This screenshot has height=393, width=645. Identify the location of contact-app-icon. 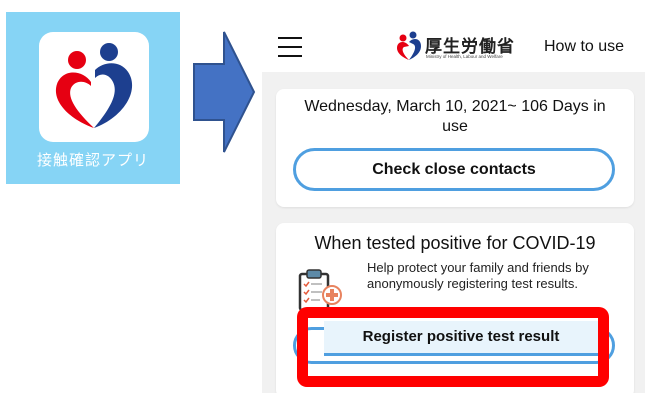
(94, 87).